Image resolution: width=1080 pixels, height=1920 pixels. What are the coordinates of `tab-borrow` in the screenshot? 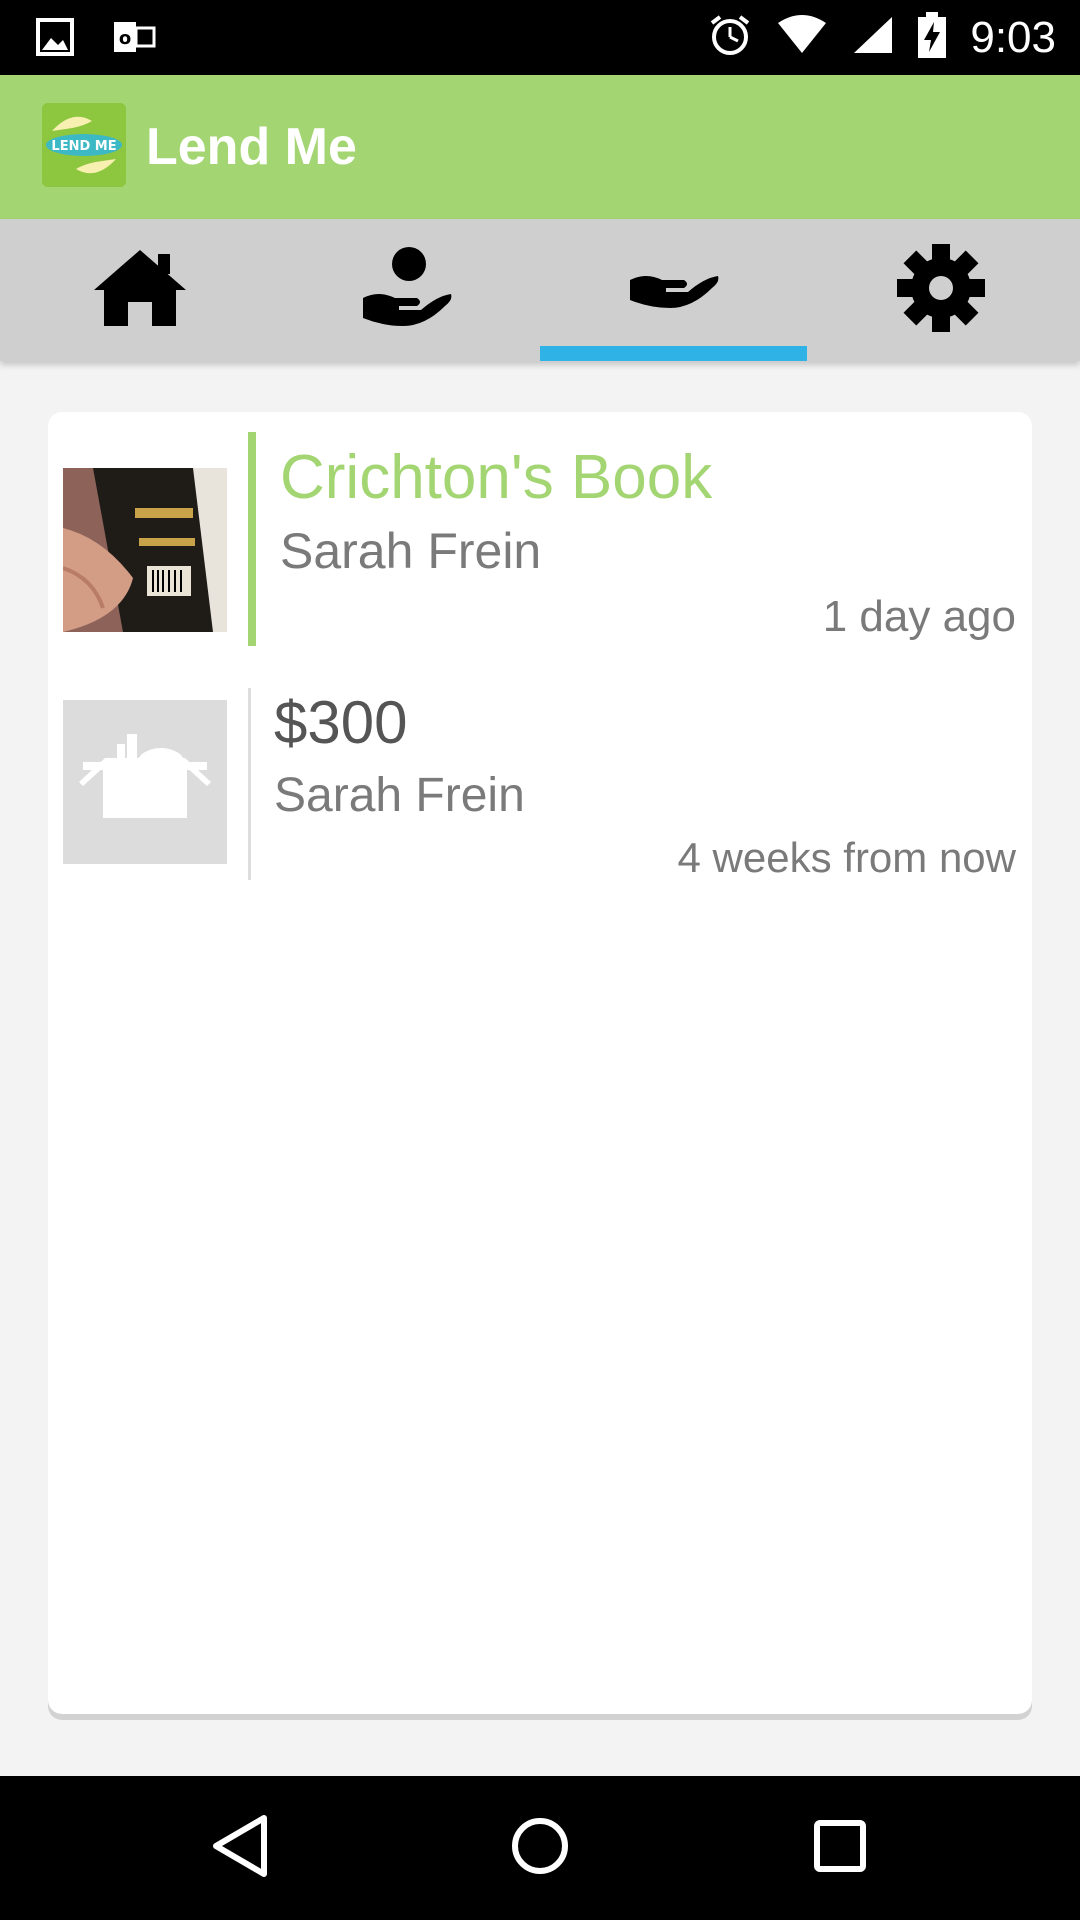 It's located at (673, 290).